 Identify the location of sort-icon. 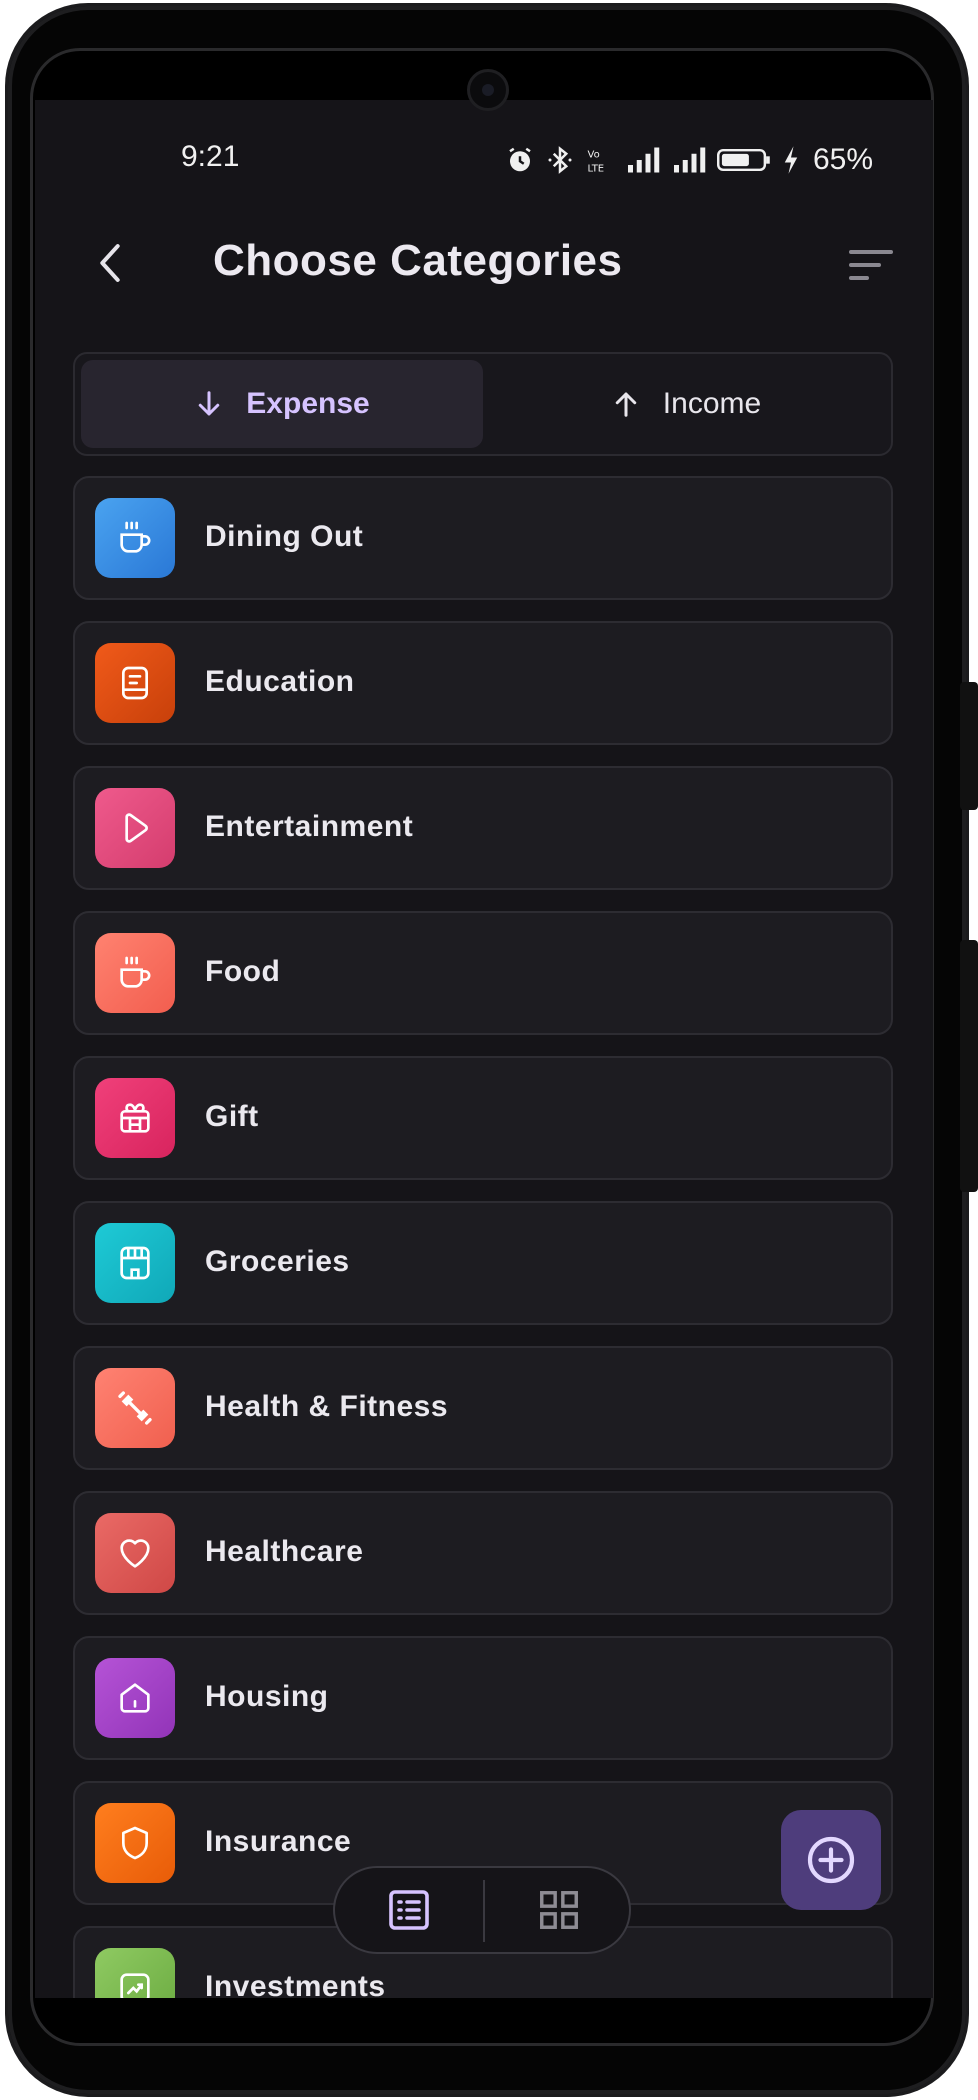
(871, 265).